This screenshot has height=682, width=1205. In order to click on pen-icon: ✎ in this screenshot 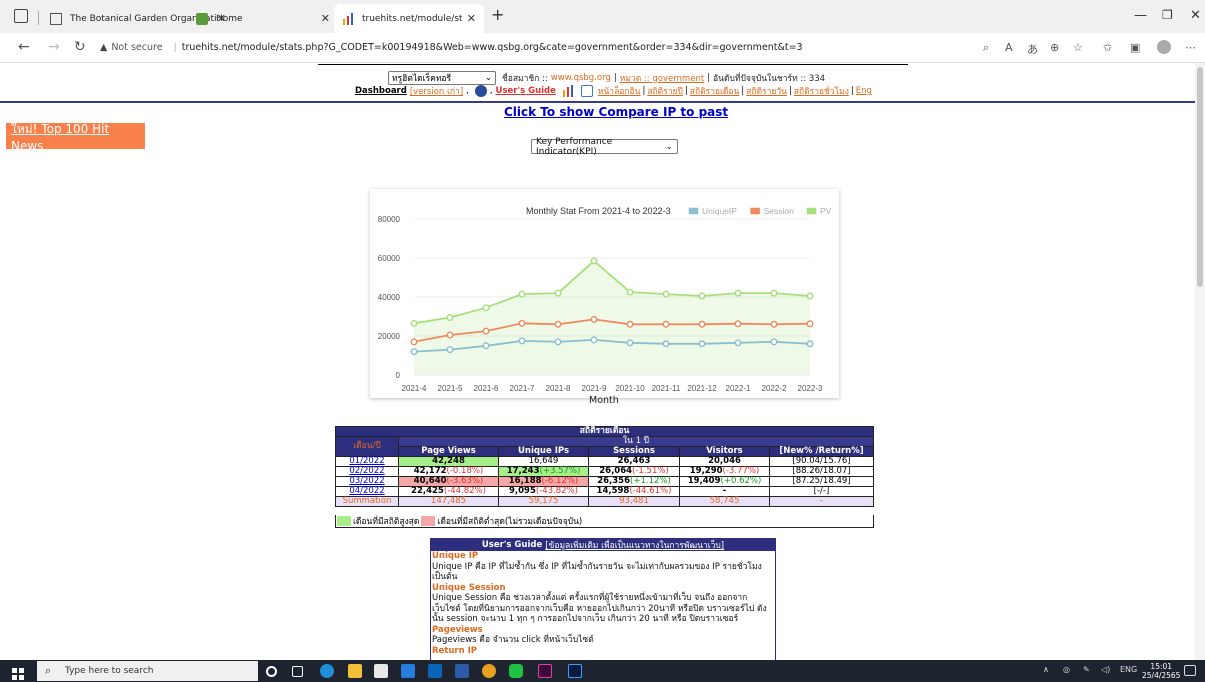, I will do `click(1086, 669)`.